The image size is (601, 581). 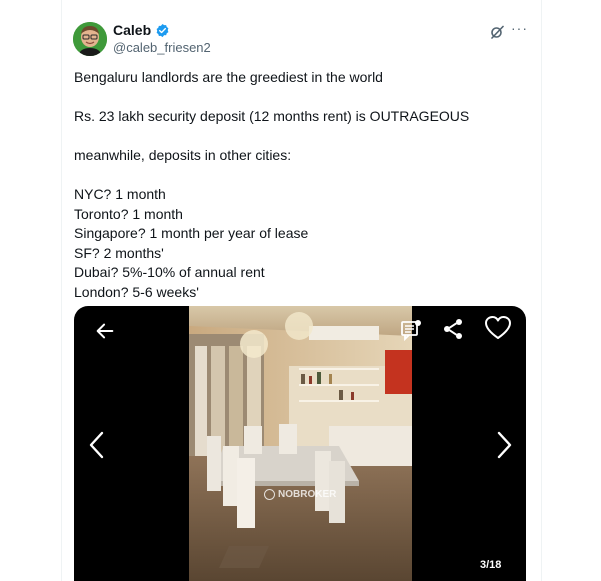 I want to click on tweet-line: Toronto? 1 month, so click(x=128, y=213).